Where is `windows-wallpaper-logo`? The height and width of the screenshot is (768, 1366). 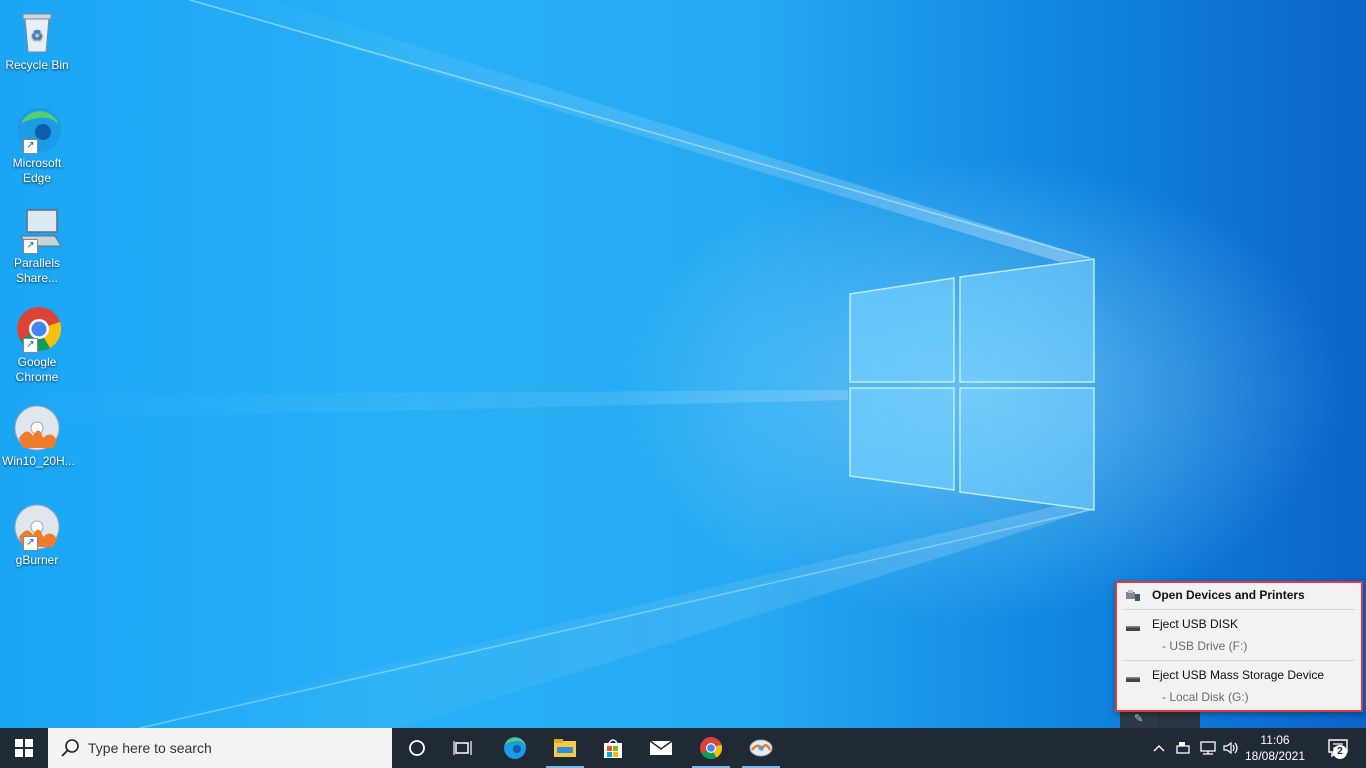 windows-wallpaper-logo is located at coordinates (972, 384).